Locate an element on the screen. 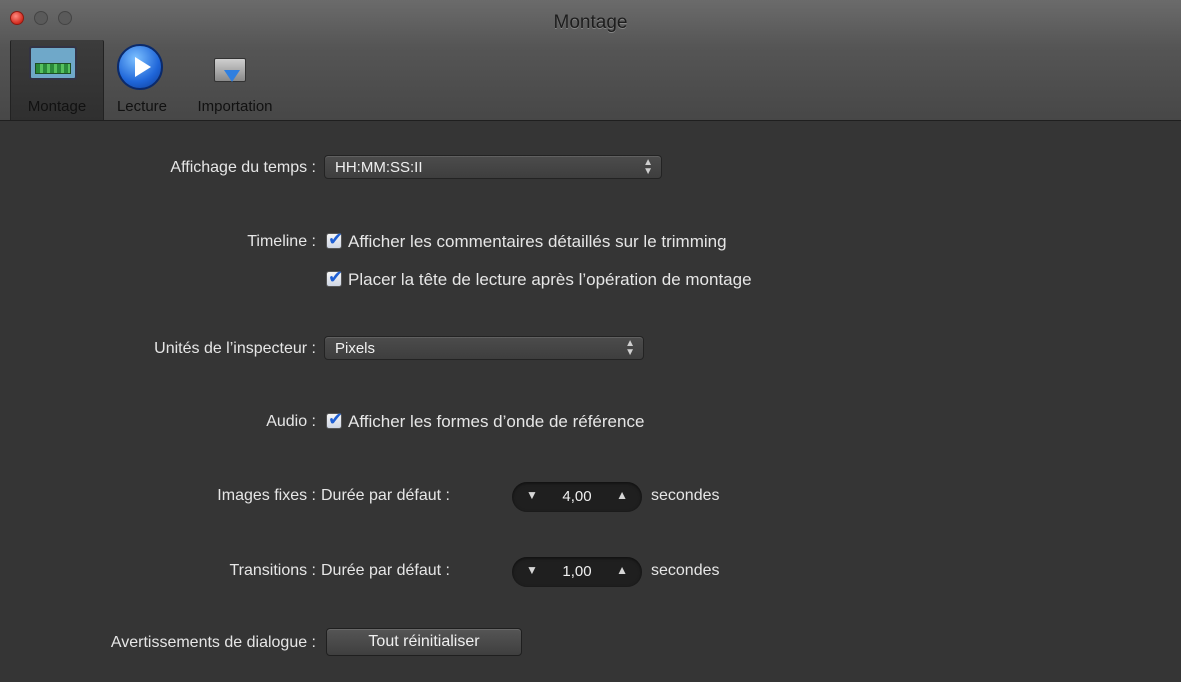 The height and width of the screenshot is (682, 1181). dialog-warnings-label: Avertissements de dialogue : is located at coordinates (213, 642).